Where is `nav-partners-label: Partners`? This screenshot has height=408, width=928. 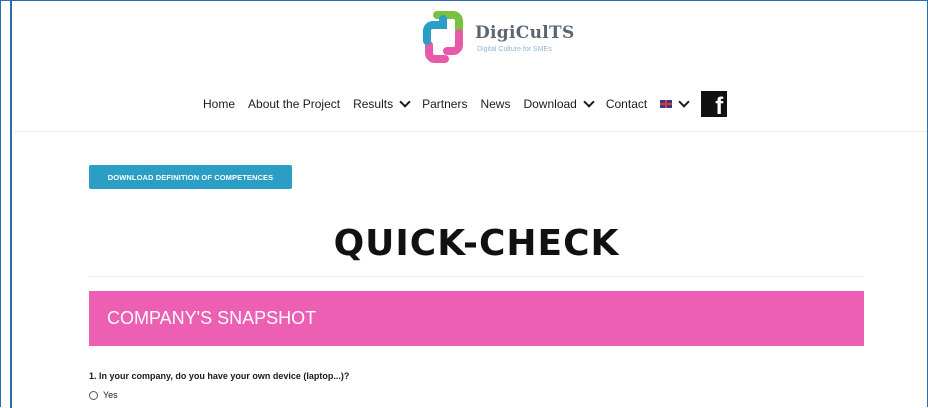 nav-partners-label: Partners is located at coordinates (445, 104).